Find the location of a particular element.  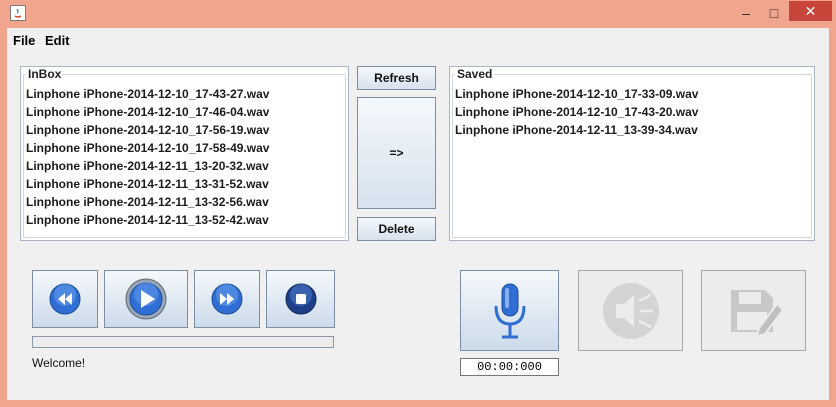

speaker-button is located at coordinates (630, 310).